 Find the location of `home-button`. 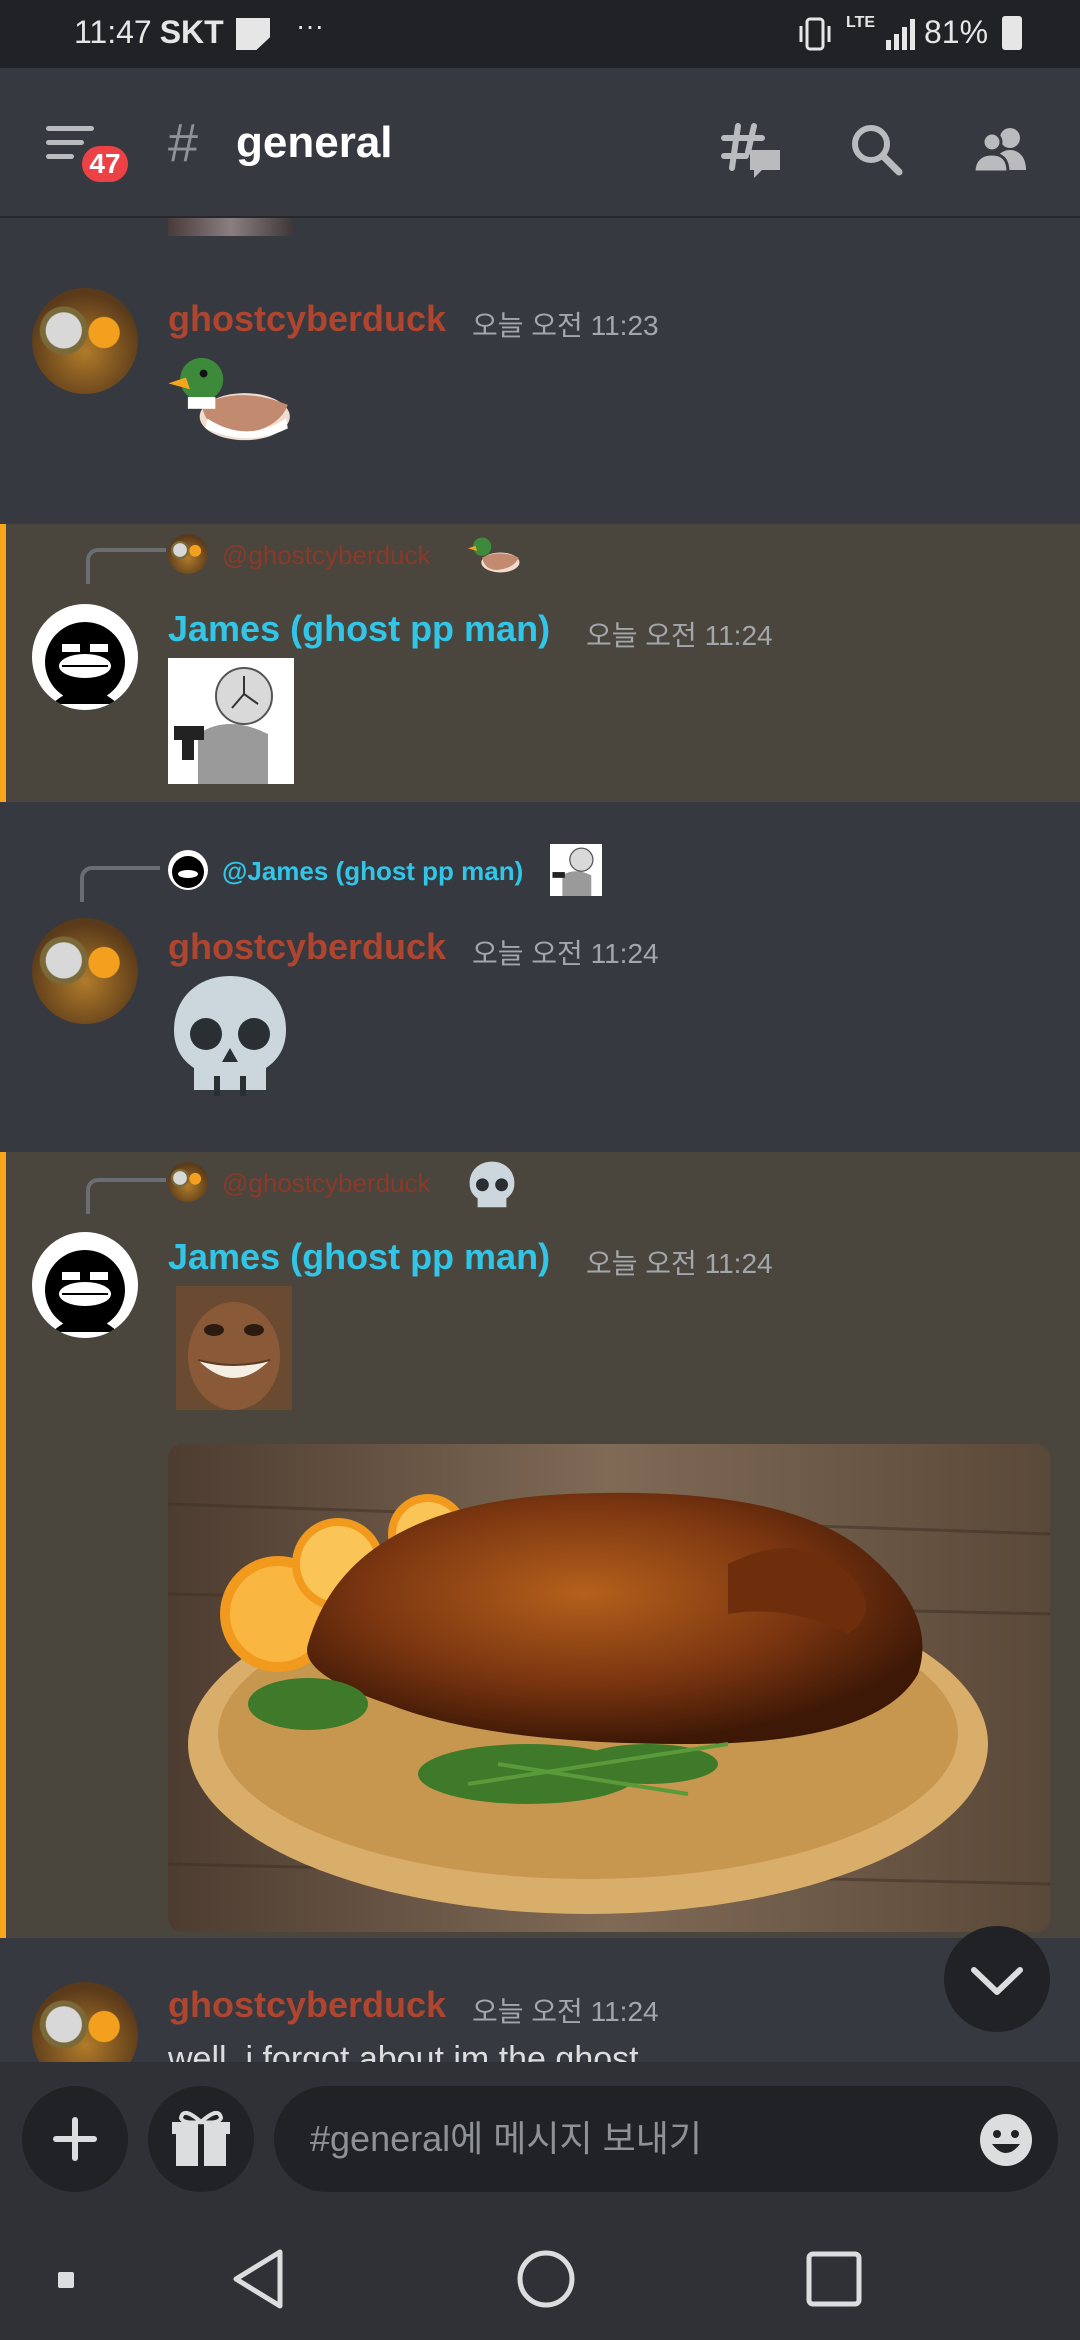

home-button is located at coordinates (546, 2279).